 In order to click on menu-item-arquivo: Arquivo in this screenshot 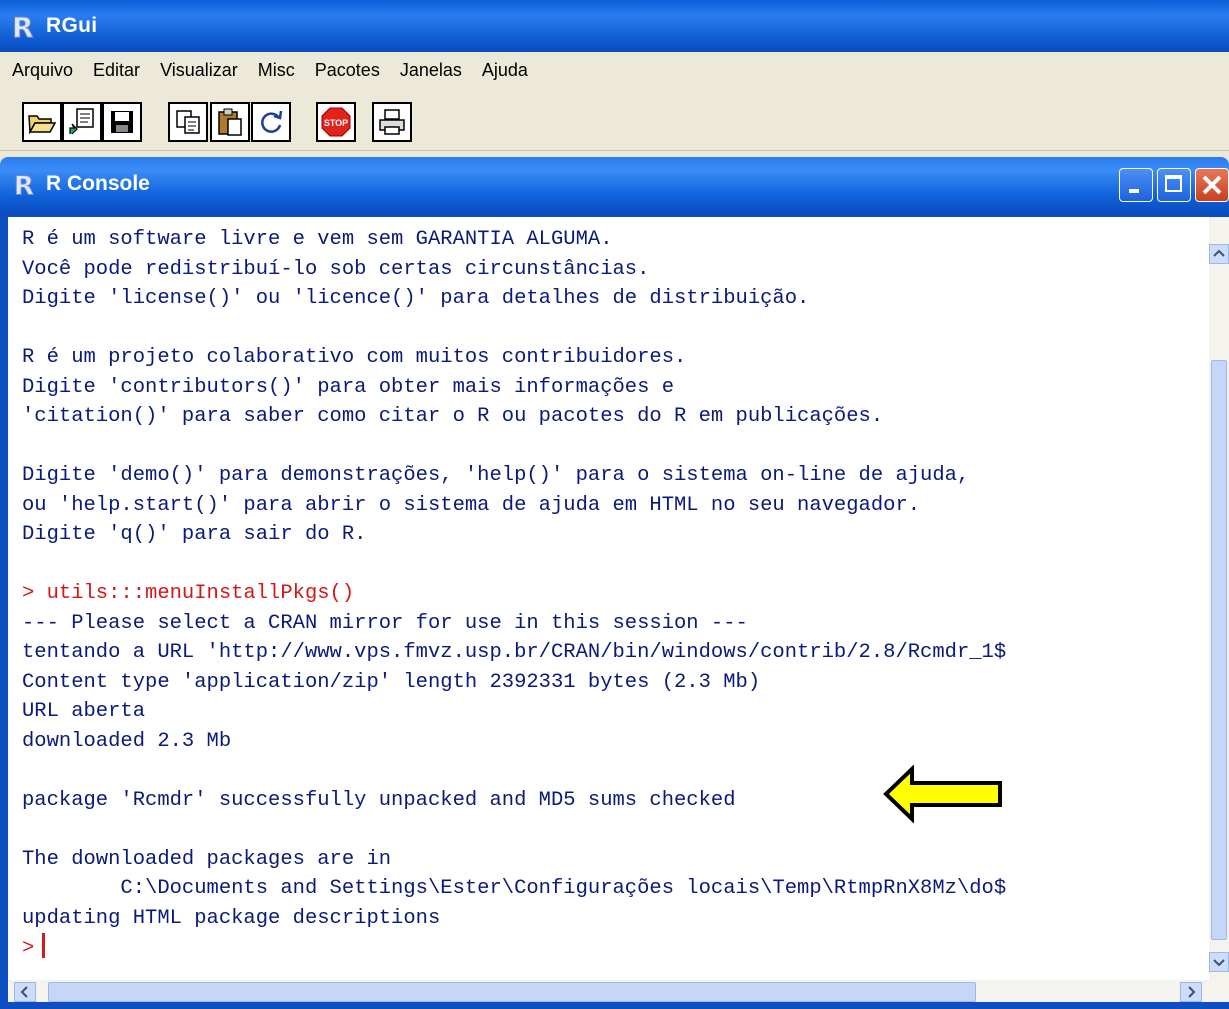, I will do `click(42, 70)`.